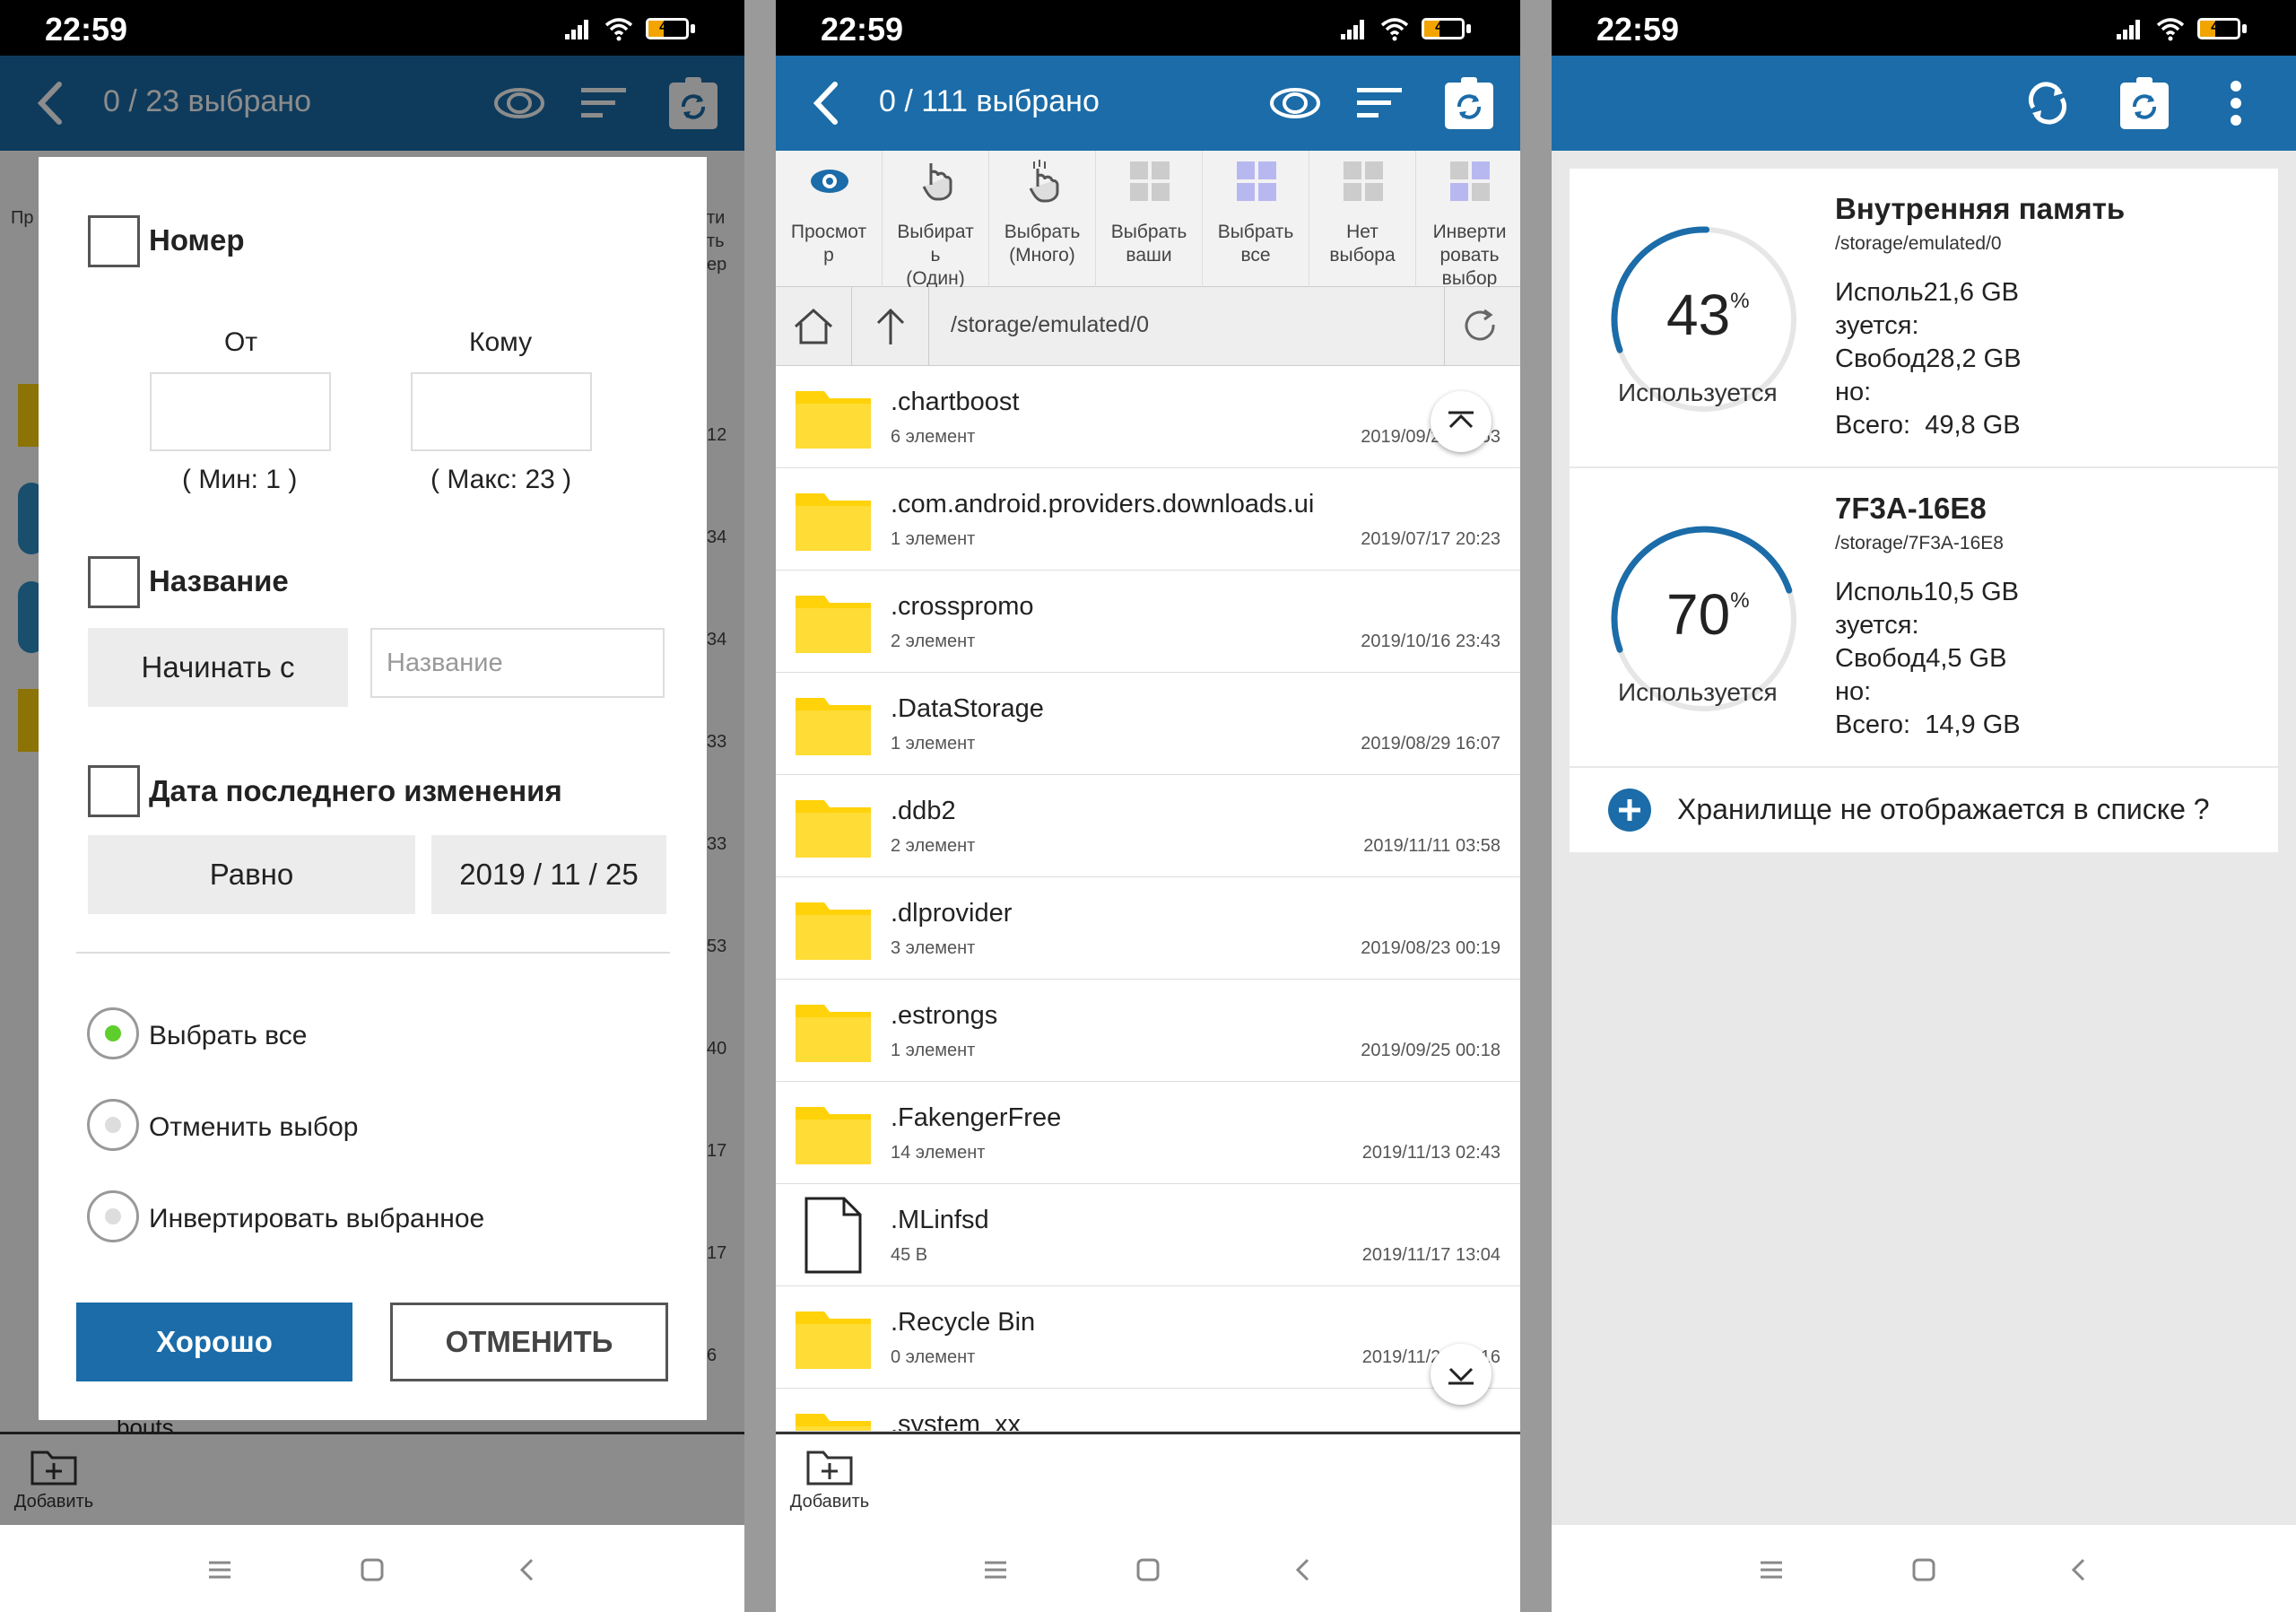 The height and width of the screenshot is (1612, 2296). Describe the element at coordinates (1050, 324) in the screenshot. I see `current-path: /storage/emulated/0` at that location.